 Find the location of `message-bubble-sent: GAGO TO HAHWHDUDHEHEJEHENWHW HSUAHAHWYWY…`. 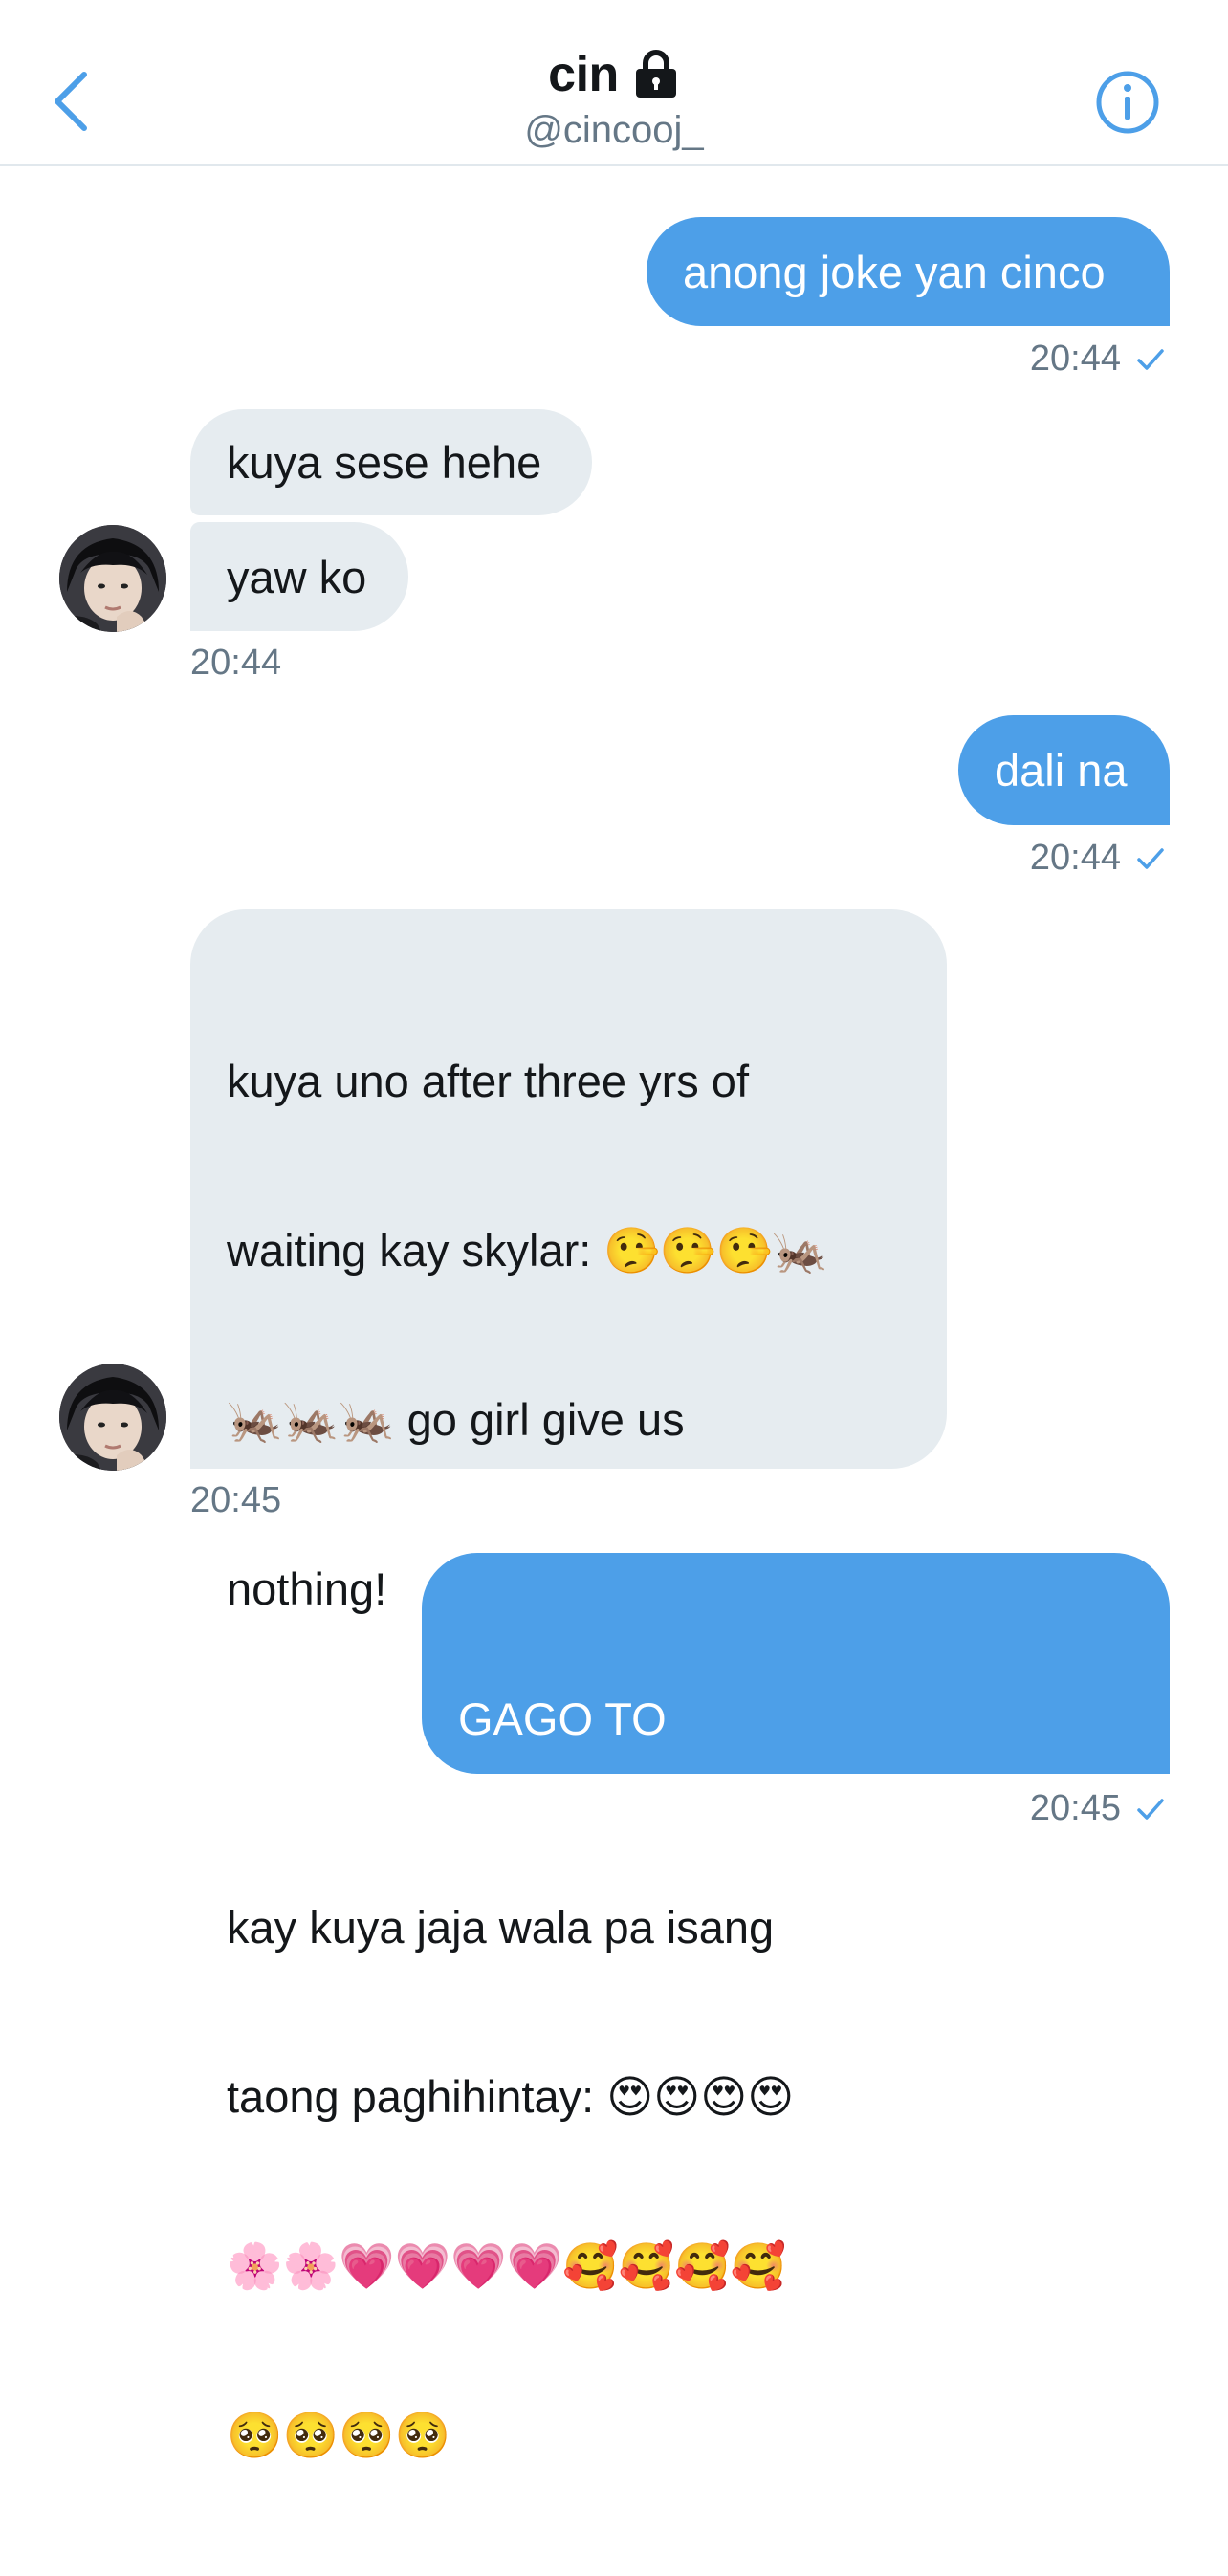

message-bubble-sent: GAGO TO HAHWHDUDHEHEJEHENWHW HSUAHAHWYWY… is located at coordinates (796, 1818).